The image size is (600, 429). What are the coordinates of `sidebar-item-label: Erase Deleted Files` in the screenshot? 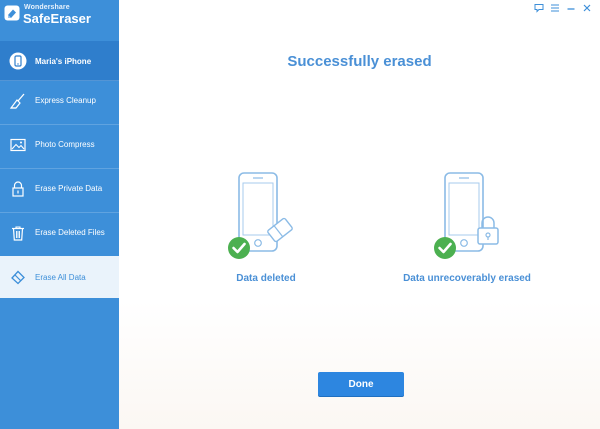 It's located at (70, 232).